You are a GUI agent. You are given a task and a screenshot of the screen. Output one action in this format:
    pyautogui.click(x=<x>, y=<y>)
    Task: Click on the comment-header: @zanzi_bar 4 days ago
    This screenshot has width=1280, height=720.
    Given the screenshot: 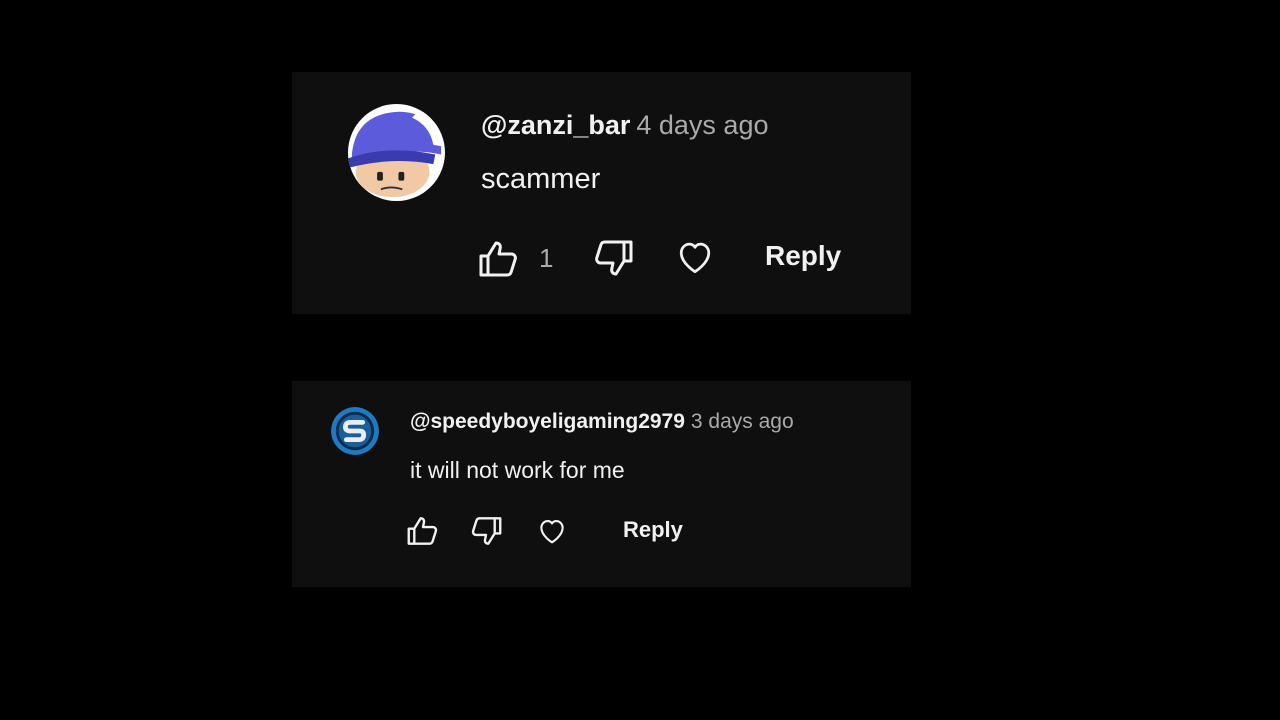 What is the action you would take?
    pyautogui.click(x=624, y=125)
    